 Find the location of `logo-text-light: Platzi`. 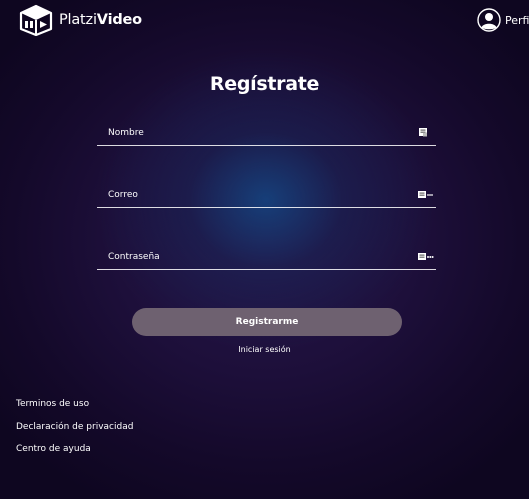

logo-text-light: Platzi is located at coordinates (78, 19).